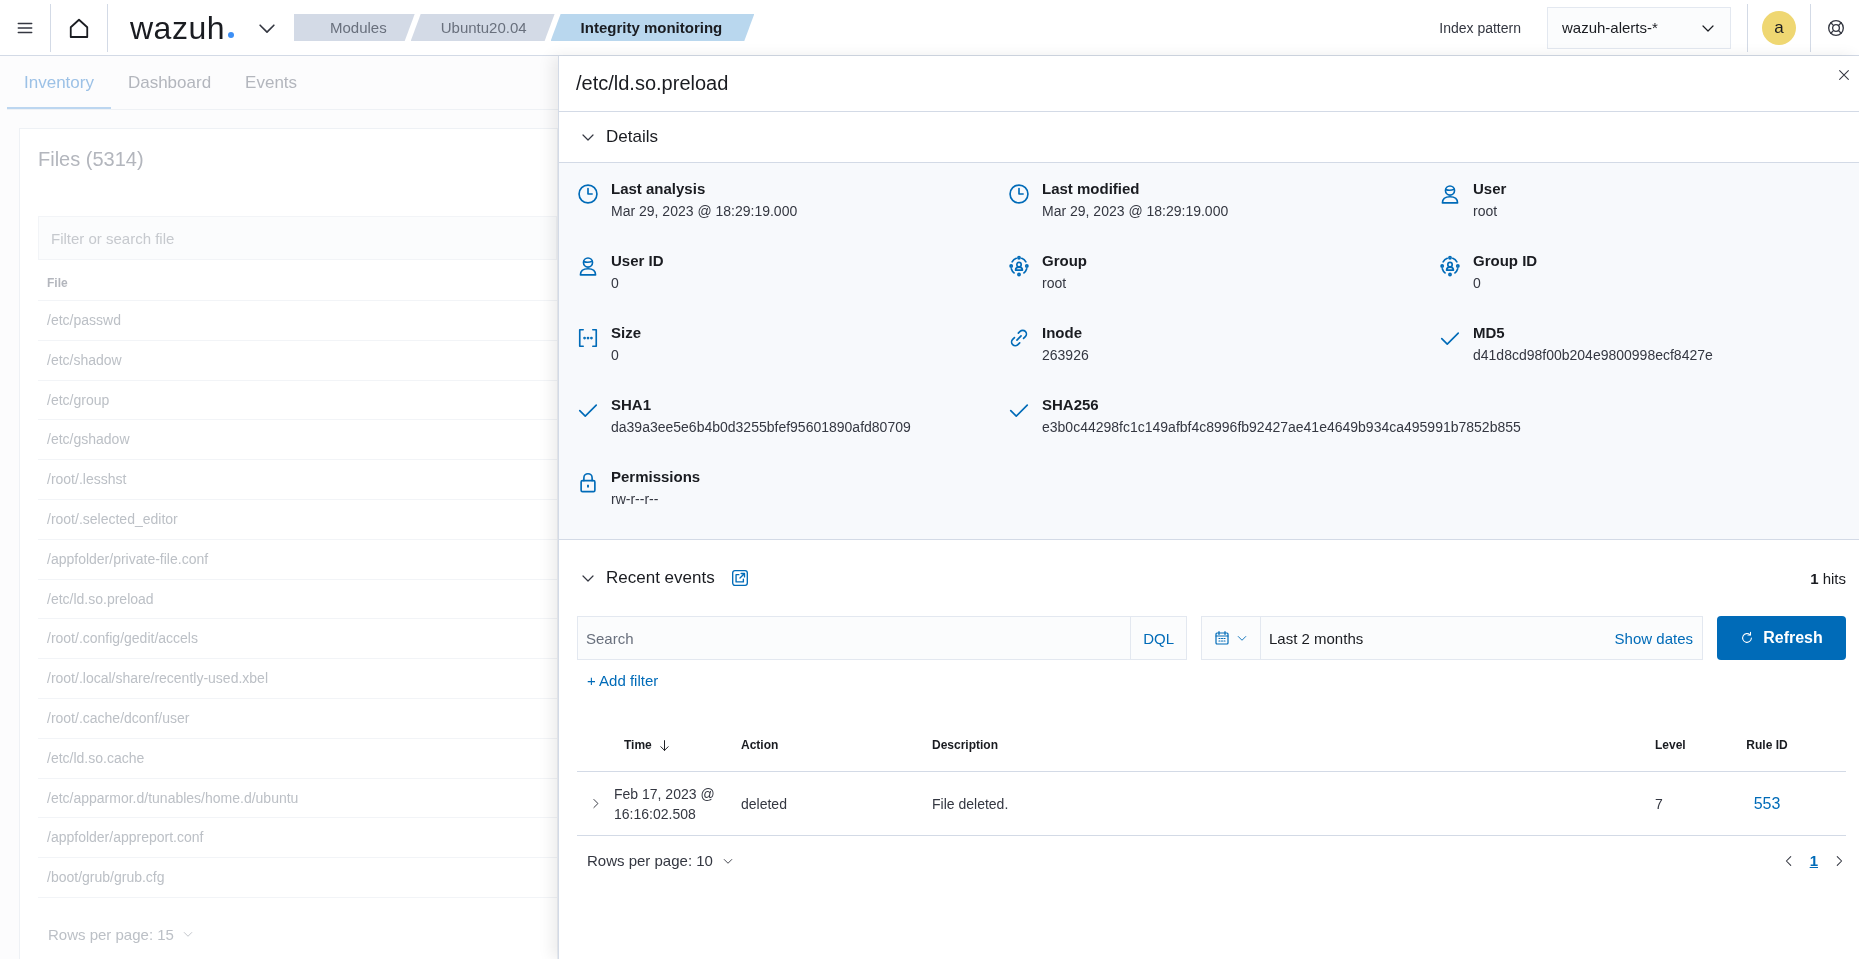 Image resolution: width=1859 pixels, height=959 pixels. Describe the element at coordinates (1781, 638) in the screenshot. I see `refresh-button: Refresh` at that location.